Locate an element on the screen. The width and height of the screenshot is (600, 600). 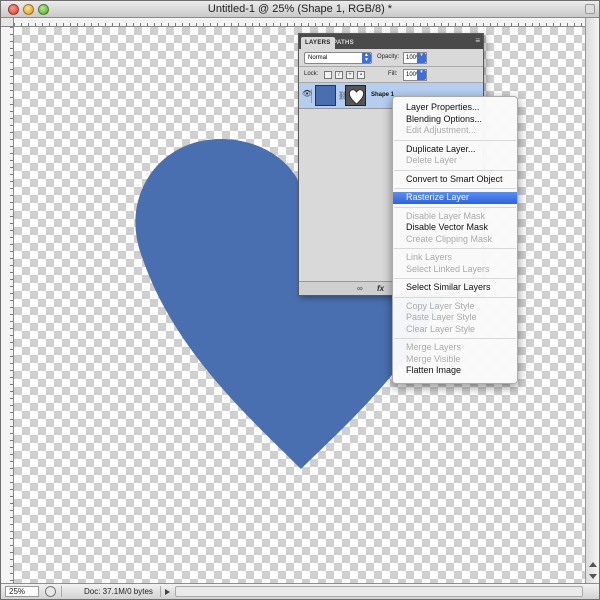
lock-position-icon: + is located at coordinates (350, 75).